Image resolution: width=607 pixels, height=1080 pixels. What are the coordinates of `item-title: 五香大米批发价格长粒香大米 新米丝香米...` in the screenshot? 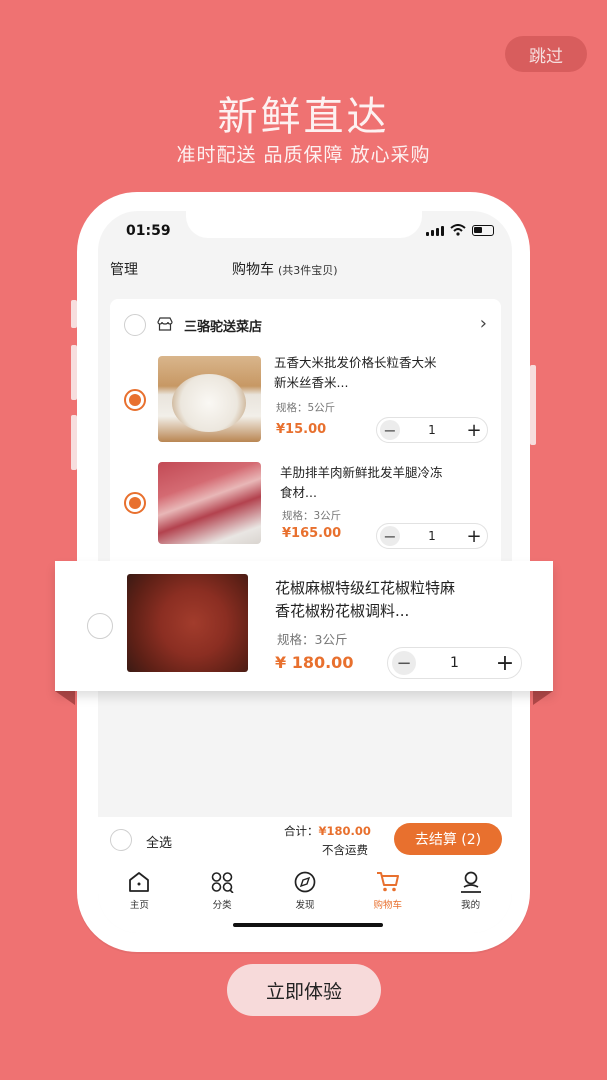 It's located at (355, 373).